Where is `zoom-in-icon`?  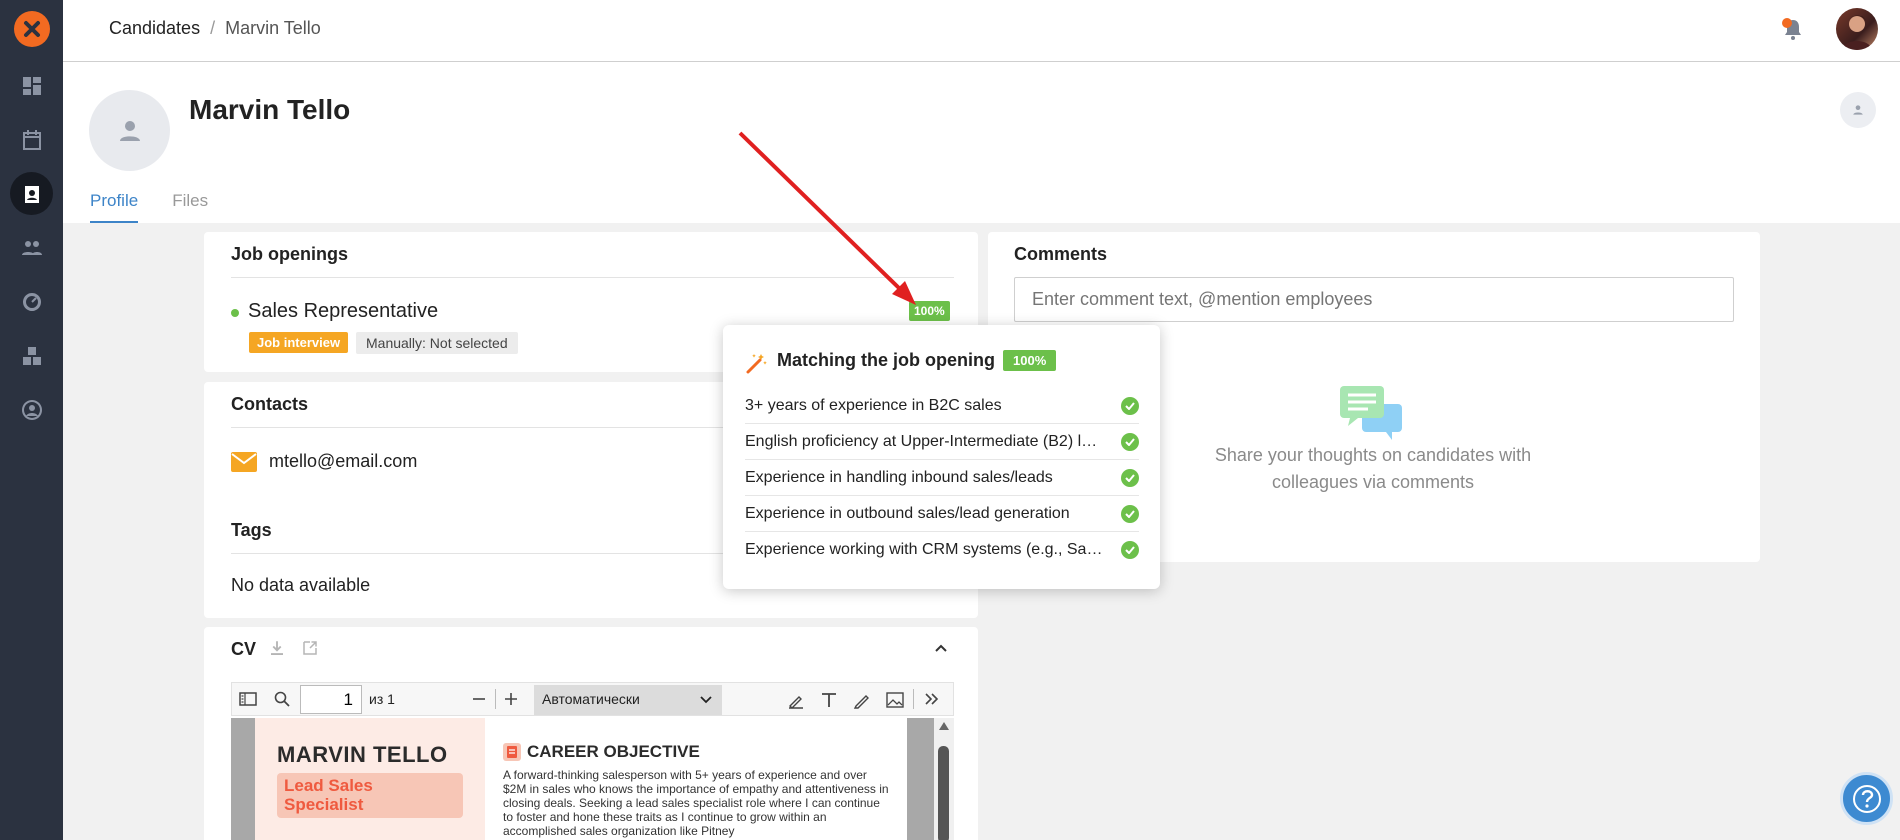
zoom-in-icon is located at coordinates (511, 699).